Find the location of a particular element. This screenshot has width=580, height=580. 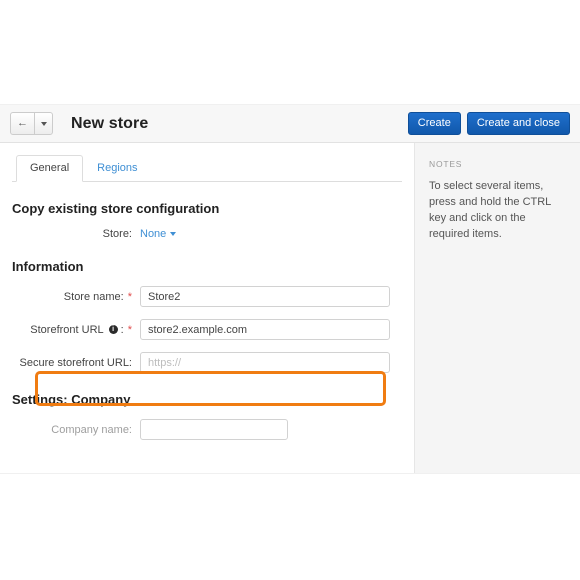

page-header: ← New store Create Create and close is located at coordinates (290, 124).